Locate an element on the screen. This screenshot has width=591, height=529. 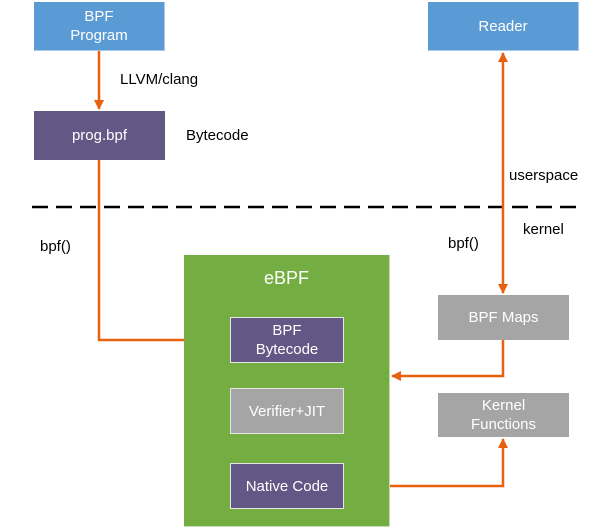
prog-bpf-node: prog.bpf is located at coordinates (99, 135).